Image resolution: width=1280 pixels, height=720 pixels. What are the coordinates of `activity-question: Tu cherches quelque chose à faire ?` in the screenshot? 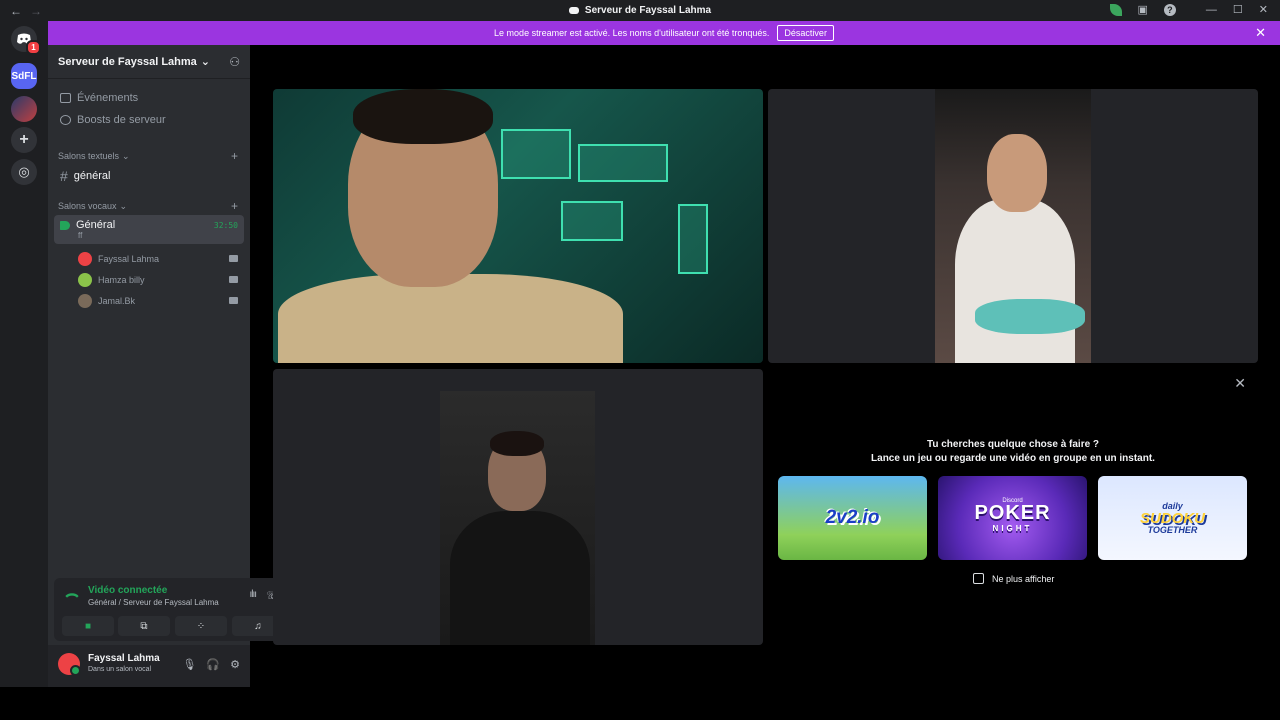 It's located at (1013, 444).